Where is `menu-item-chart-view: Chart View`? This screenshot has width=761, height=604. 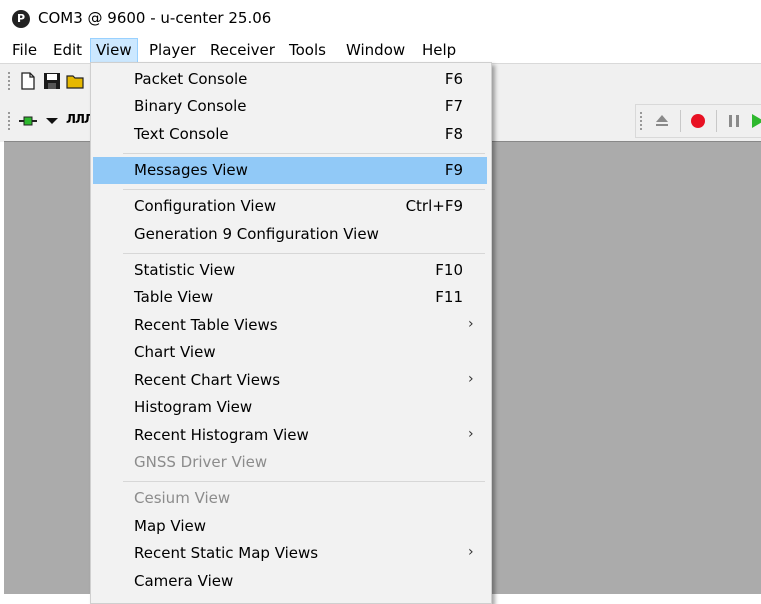 menu-item-chart-view: Chart View is located at coordinates (290, 352).